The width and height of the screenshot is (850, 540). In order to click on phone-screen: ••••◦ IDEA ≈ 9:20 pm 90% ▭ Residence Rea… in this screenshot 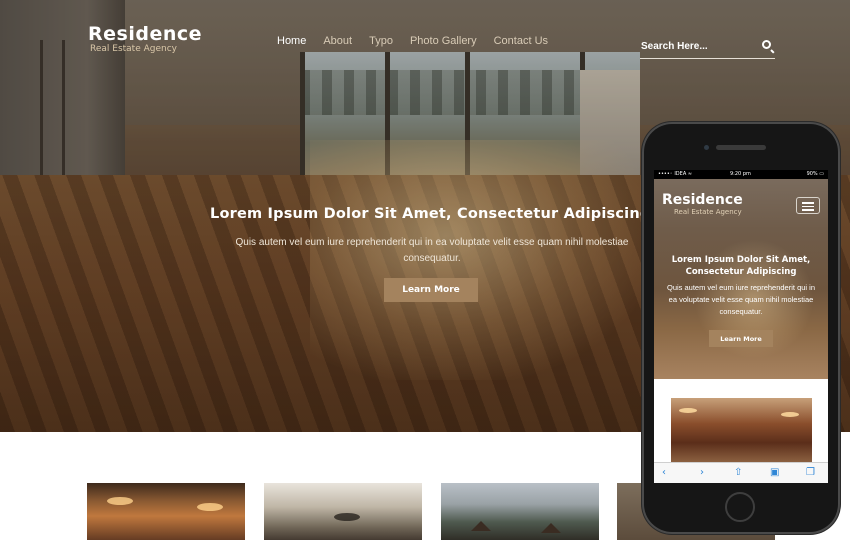, I will do `click(741, 326)`.